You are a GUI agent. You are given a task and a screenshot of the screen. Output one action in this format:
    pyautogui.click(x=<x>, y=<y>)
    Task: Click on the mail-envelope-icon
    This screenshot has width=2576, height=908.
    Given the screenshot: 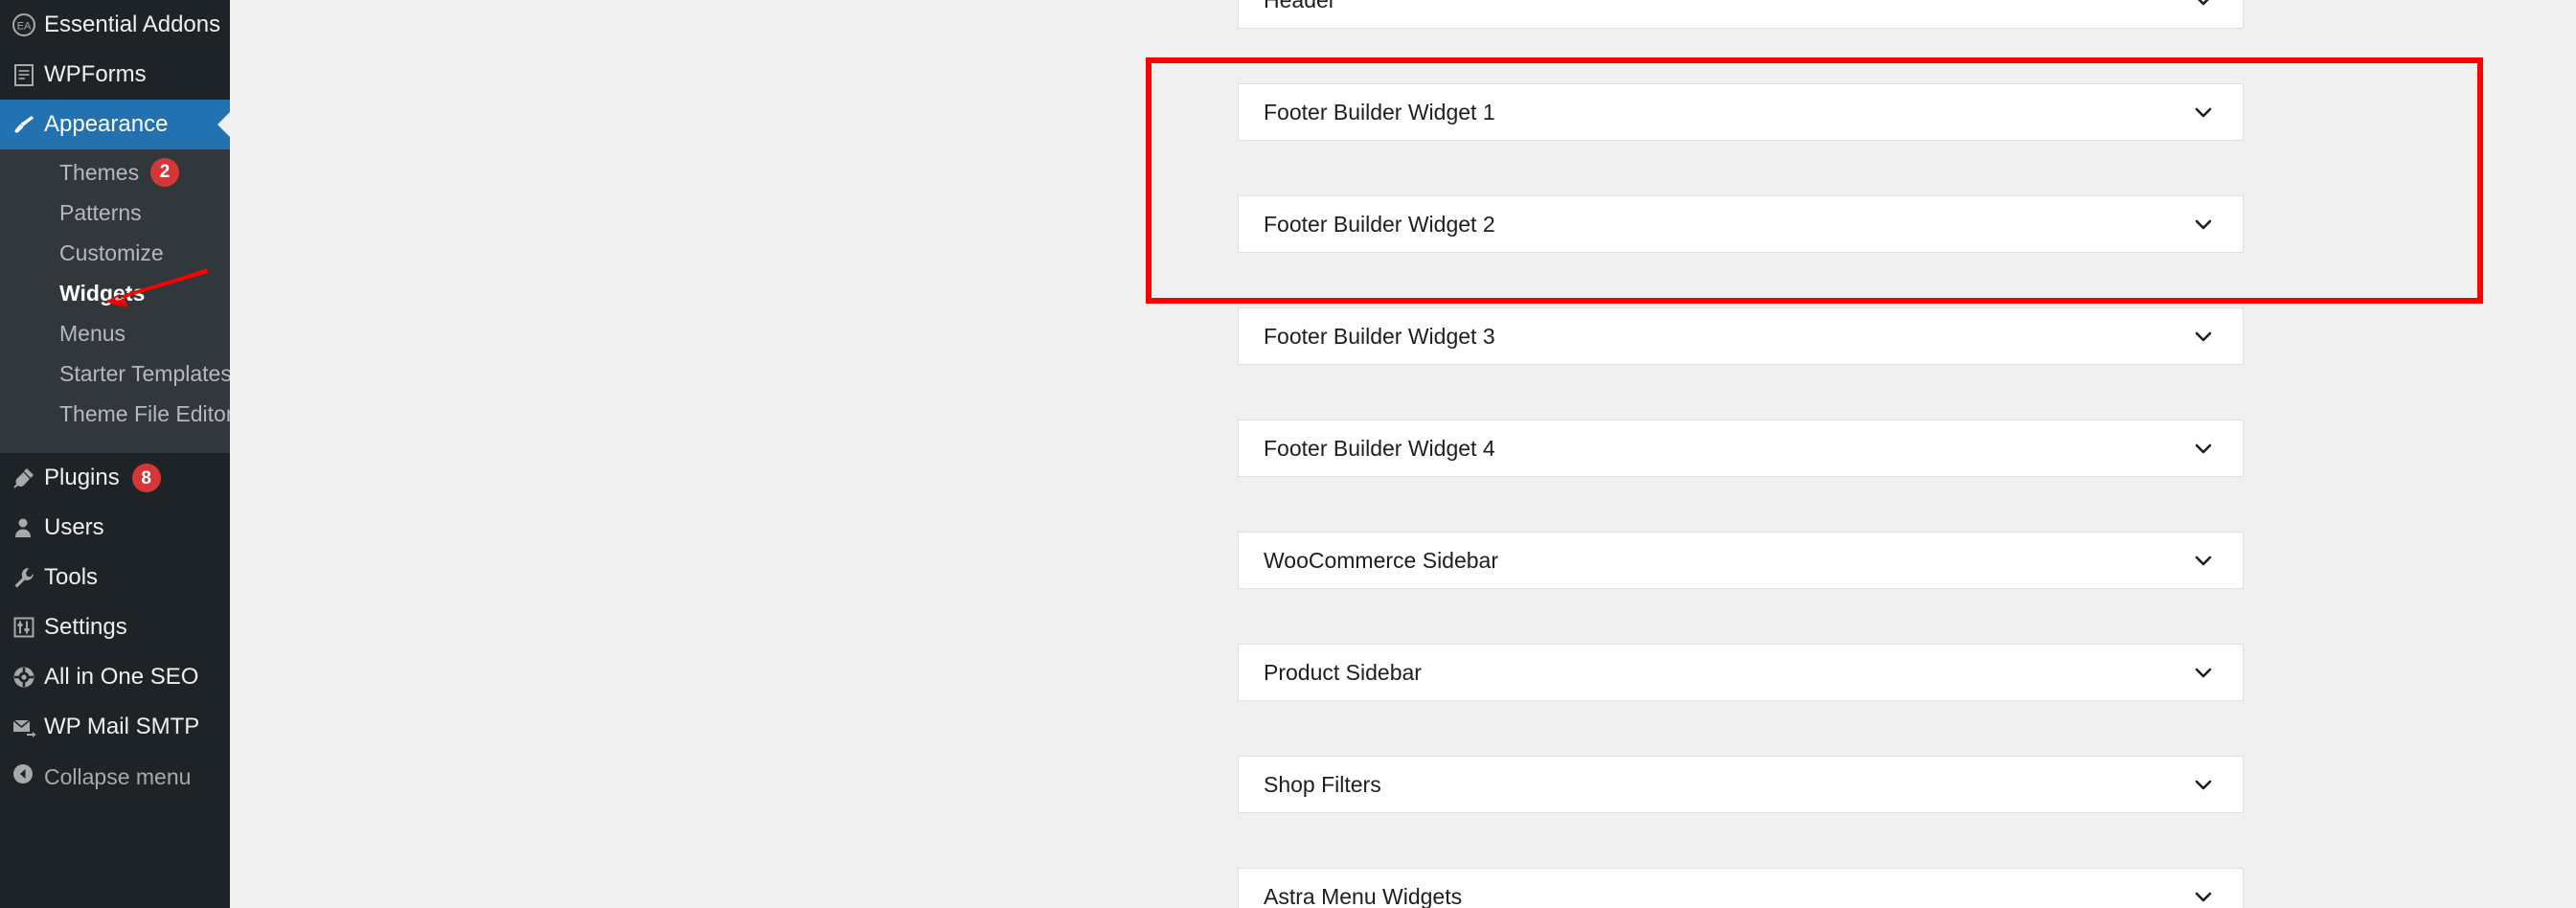 What is the action you would take?
    pyautogui.click(x=28, y=727)
    